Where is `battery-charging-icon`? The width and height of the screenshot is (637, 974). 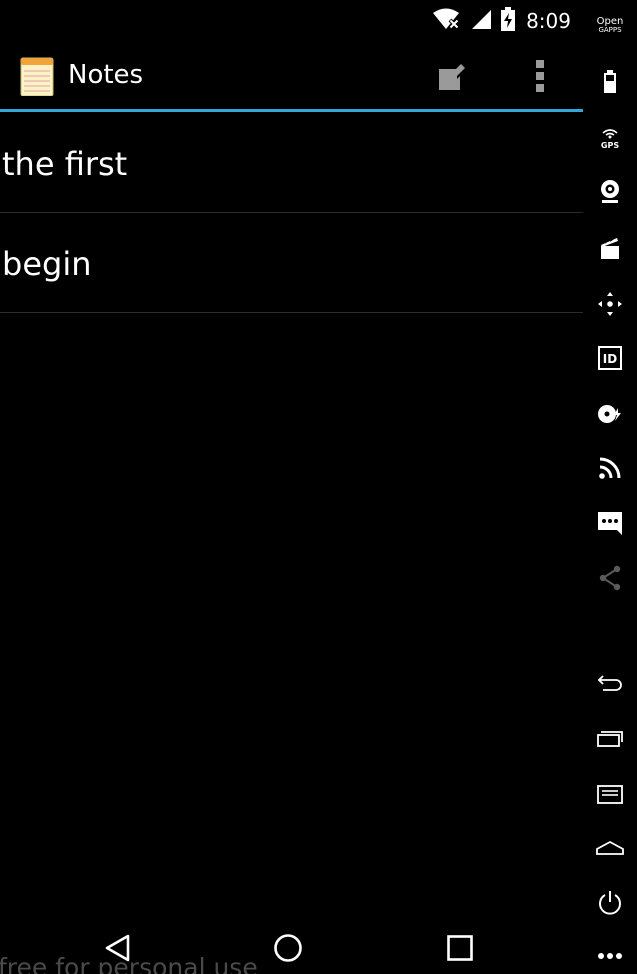 battery-charging-icon is located at coordinates (508, 21).